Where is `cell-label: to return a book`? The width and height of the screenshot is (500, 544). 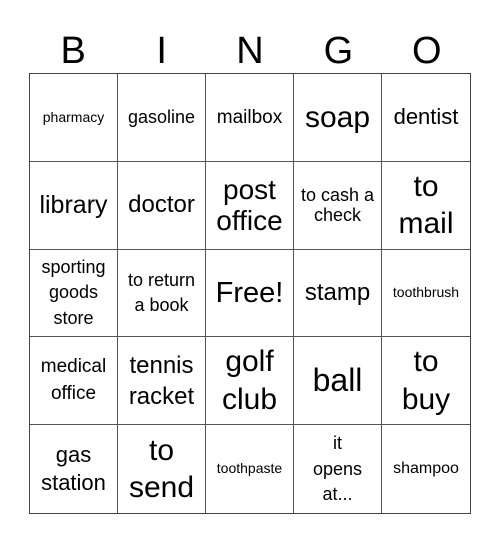 cell-label: to return a book is located at coordinates (161, 292).